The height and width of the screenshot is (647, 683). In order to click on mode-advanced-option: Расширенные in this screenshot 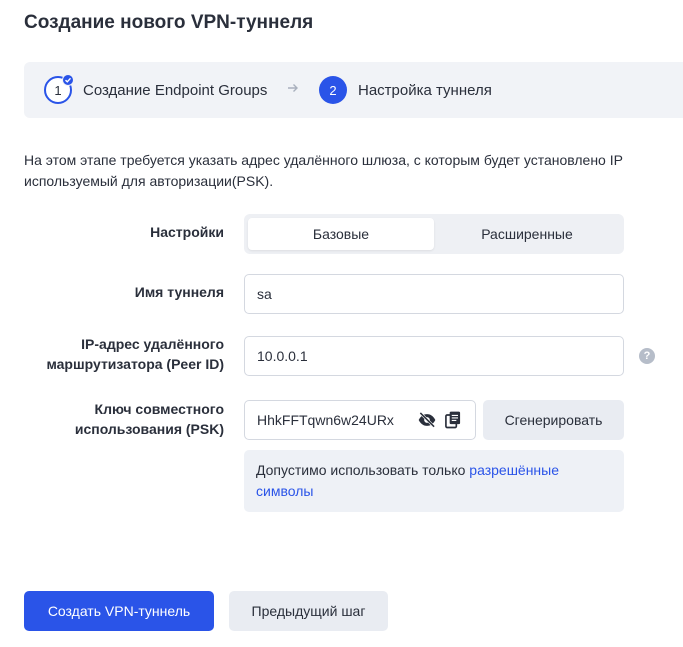, I will do `click(527, 234)`.